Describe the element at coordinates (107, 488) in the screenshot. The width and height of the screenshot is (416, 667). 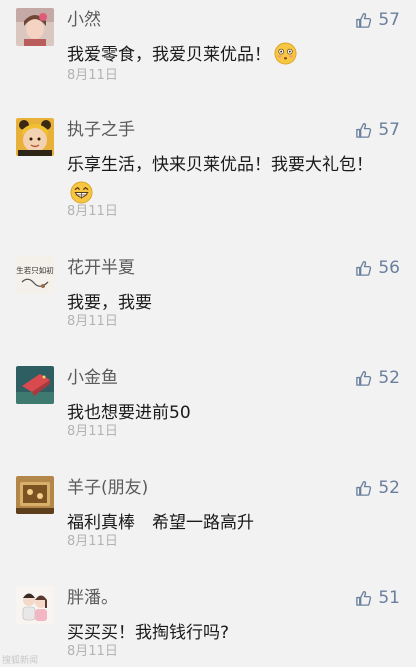
I see `commenter-name: 羊子(朋友)` at that location.